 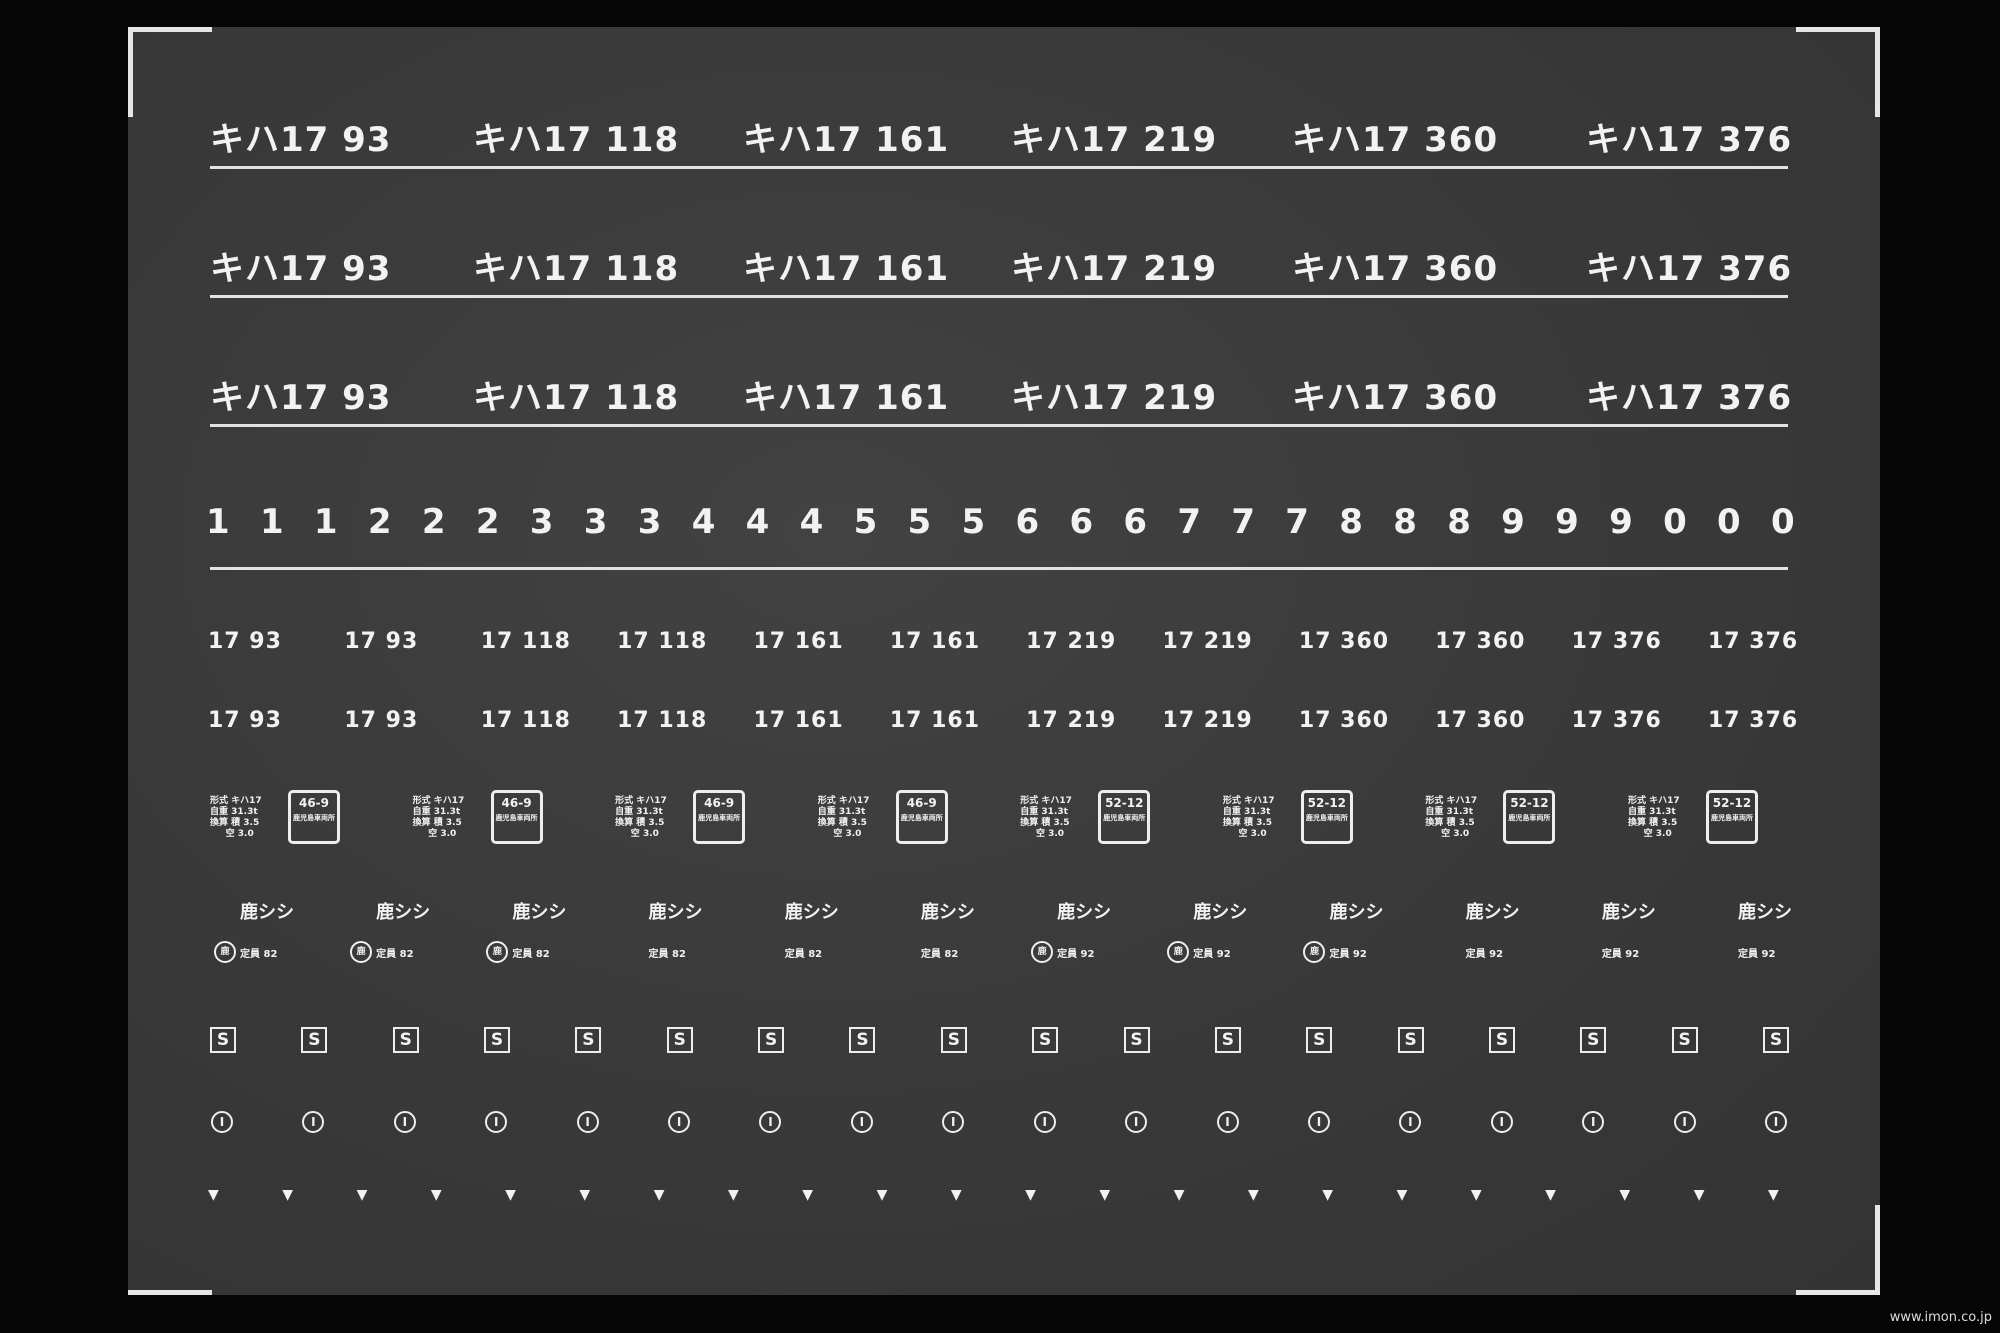 I want to click on inspection-date-box: 52-12 鹿児島車両所, so click(x=1124, y=817).